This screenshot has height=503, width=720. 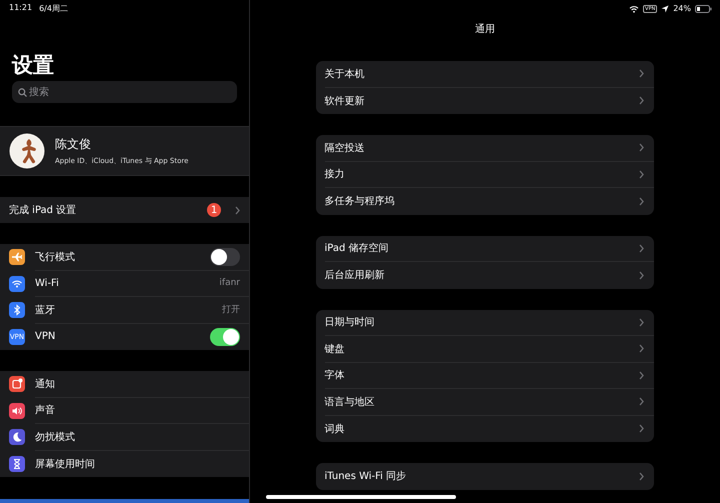 I want to click on row-label: 隔空投送, so click(x=345, y=148).